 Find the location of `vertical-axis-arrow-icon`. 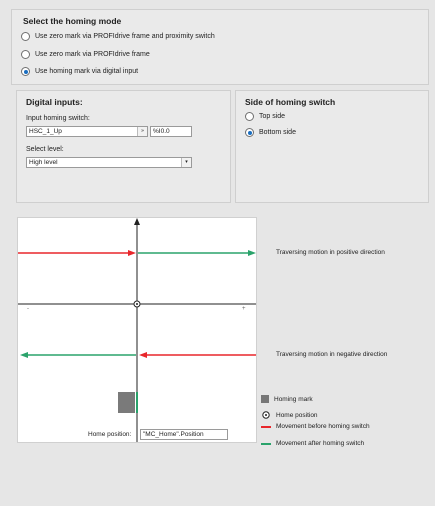

vertical-axis-arrow-icon is located at coordinates (137, 221).